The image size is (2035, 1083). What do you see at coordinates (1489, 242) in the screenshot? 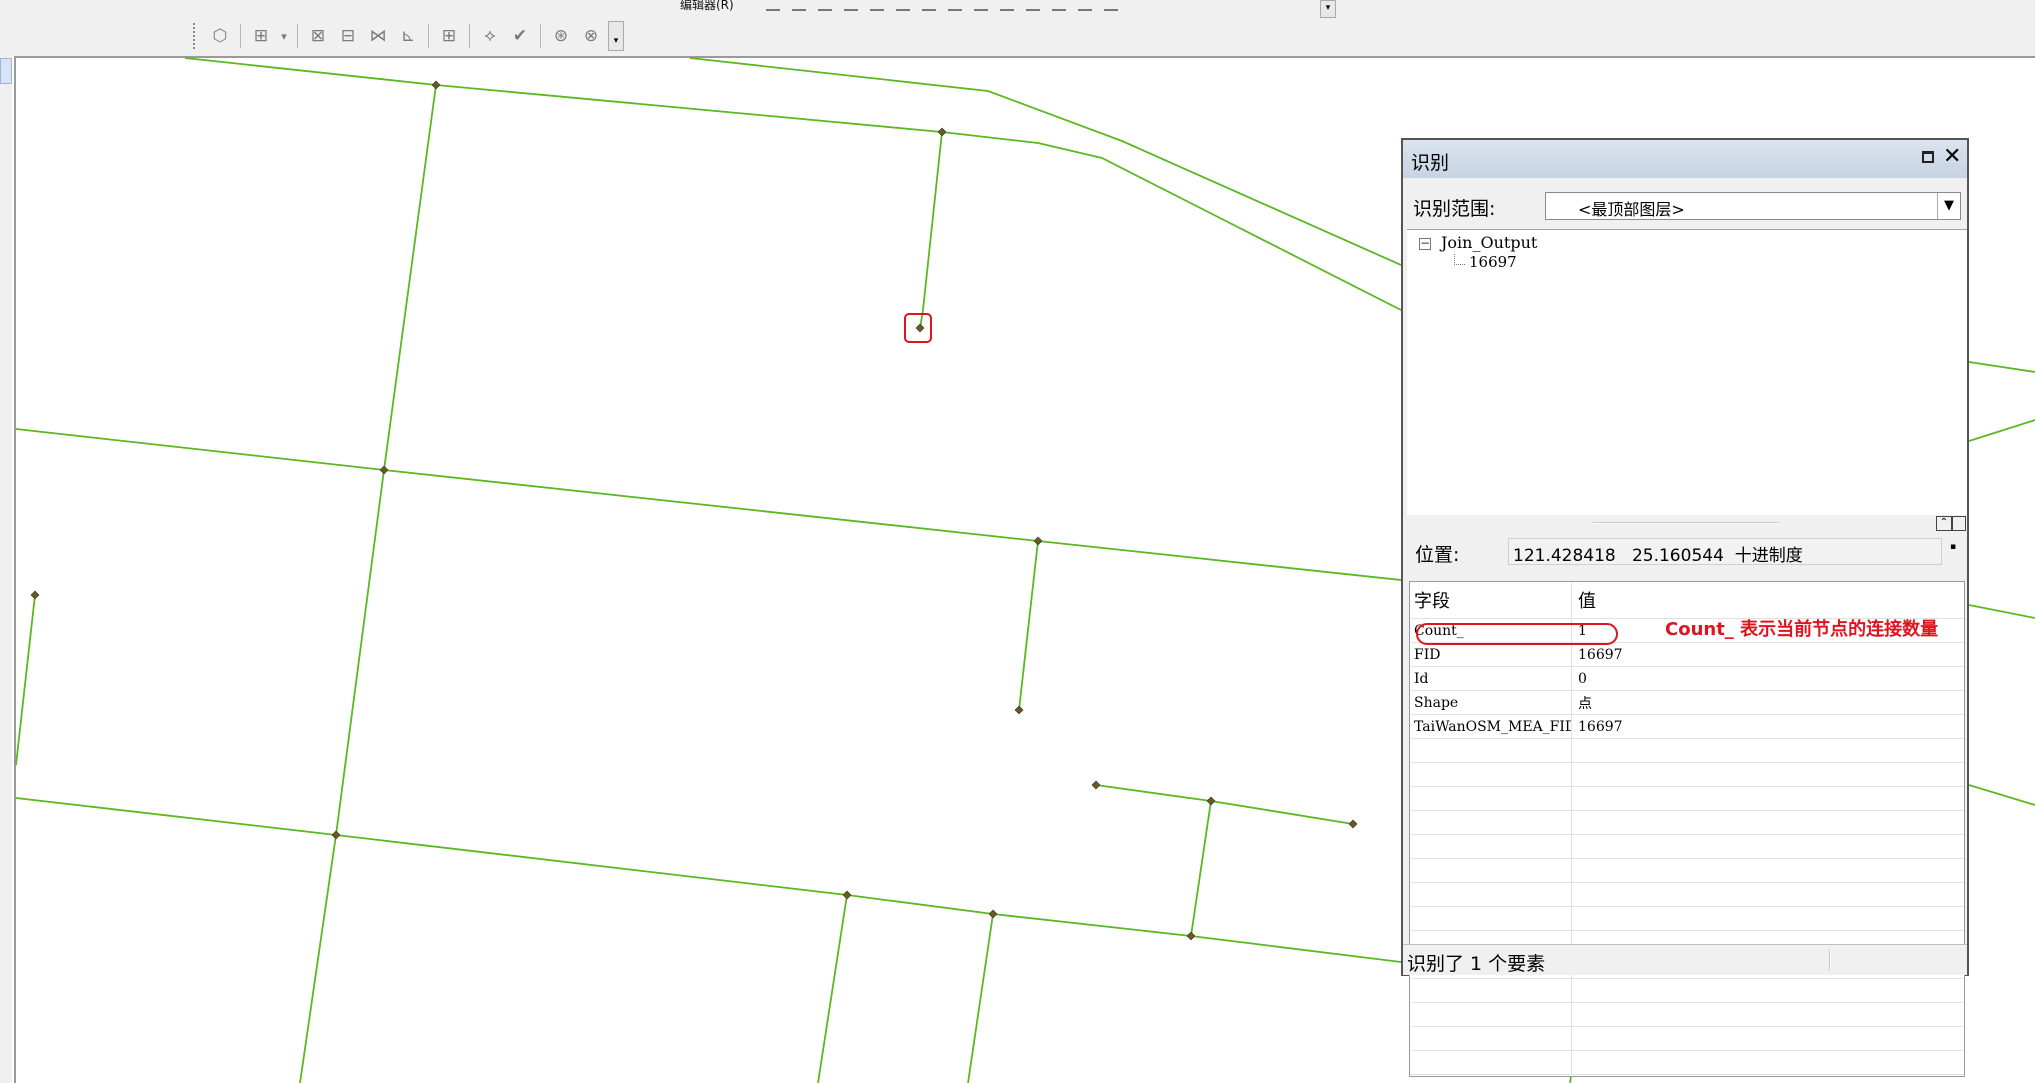
I see `tree-layer-node: Join_Output` at bounding box center [1489, 242].